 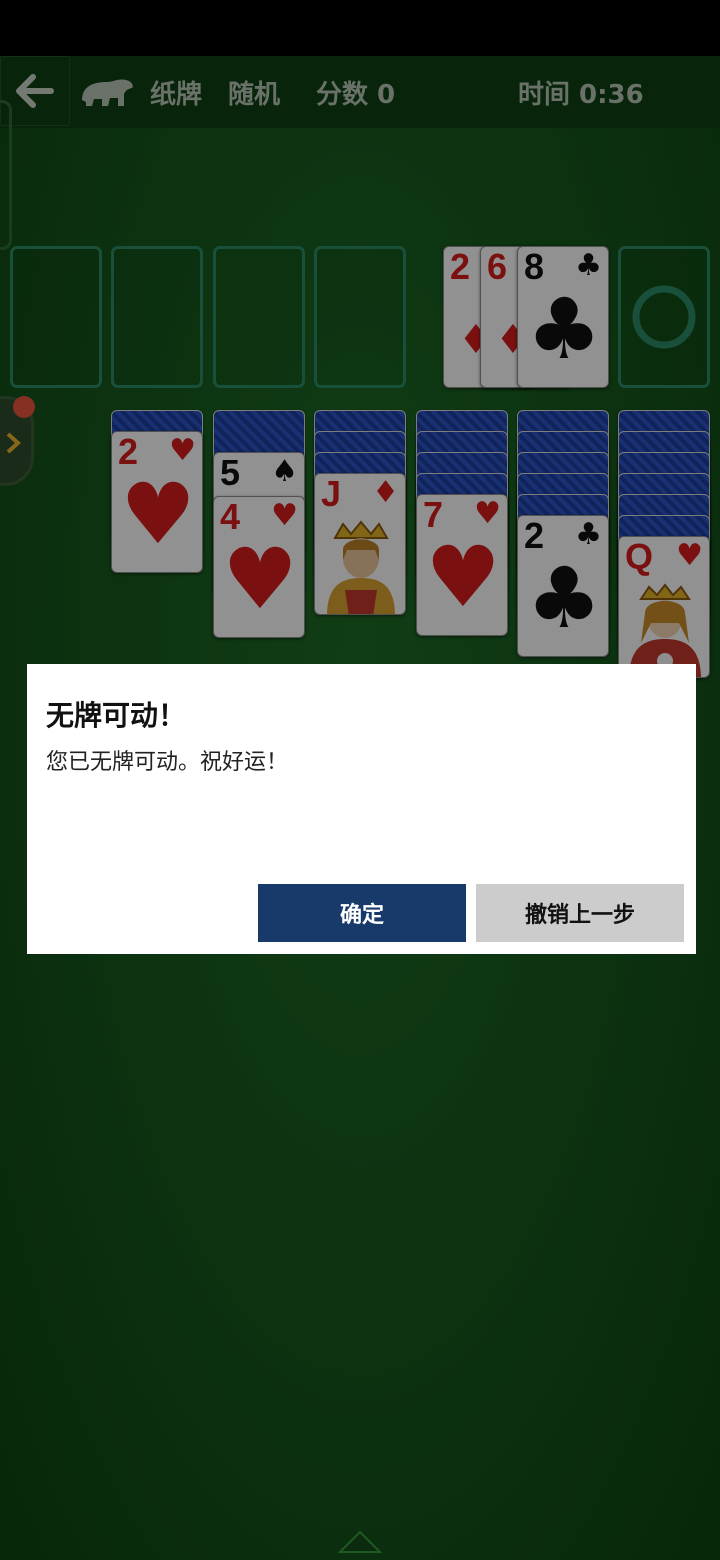 What do you see at coordinates (167, 762) in the screenshot?
I see `dialog-message: 您已无牌可动。祝好运！` at bounding box center [167, 762].